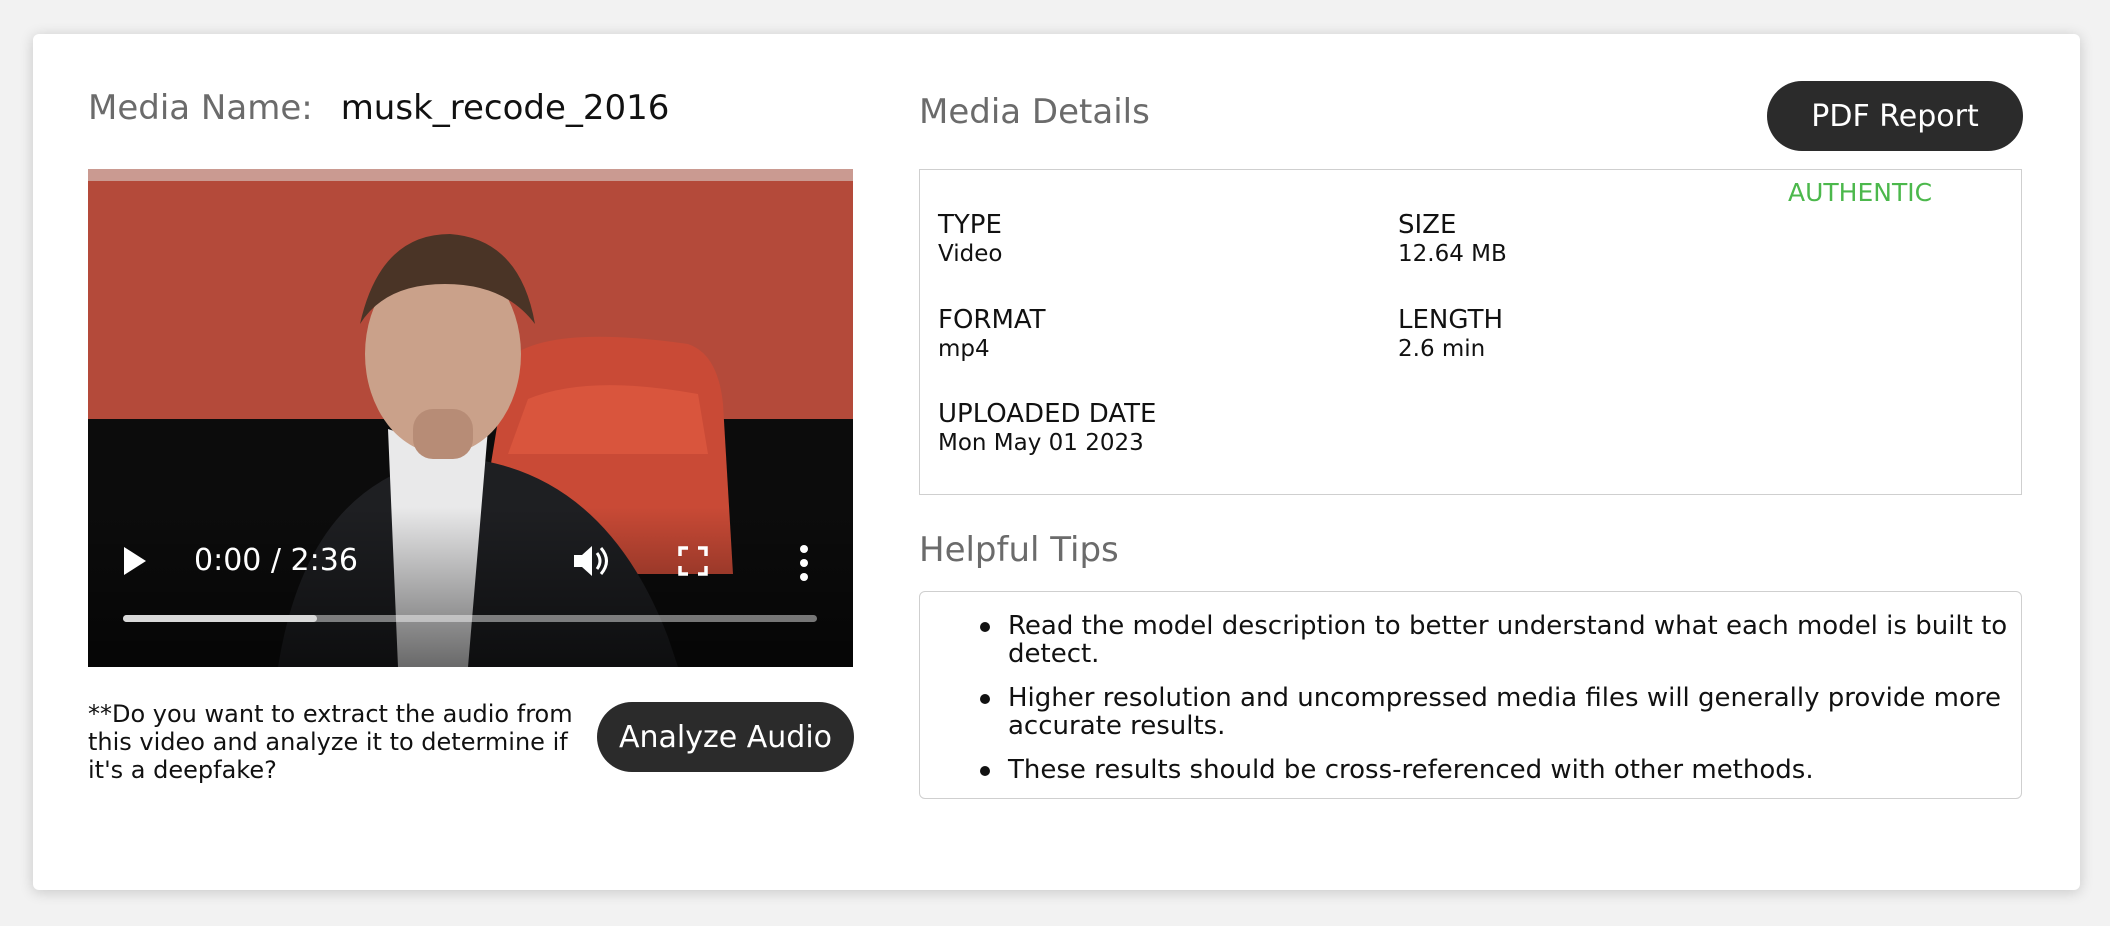 The width and height of the screenshot is (2110, 926). What do you see at coordinates (470, 618) in the screenshot?
I see `video-progress-bar` at bounding box center [470, 618].